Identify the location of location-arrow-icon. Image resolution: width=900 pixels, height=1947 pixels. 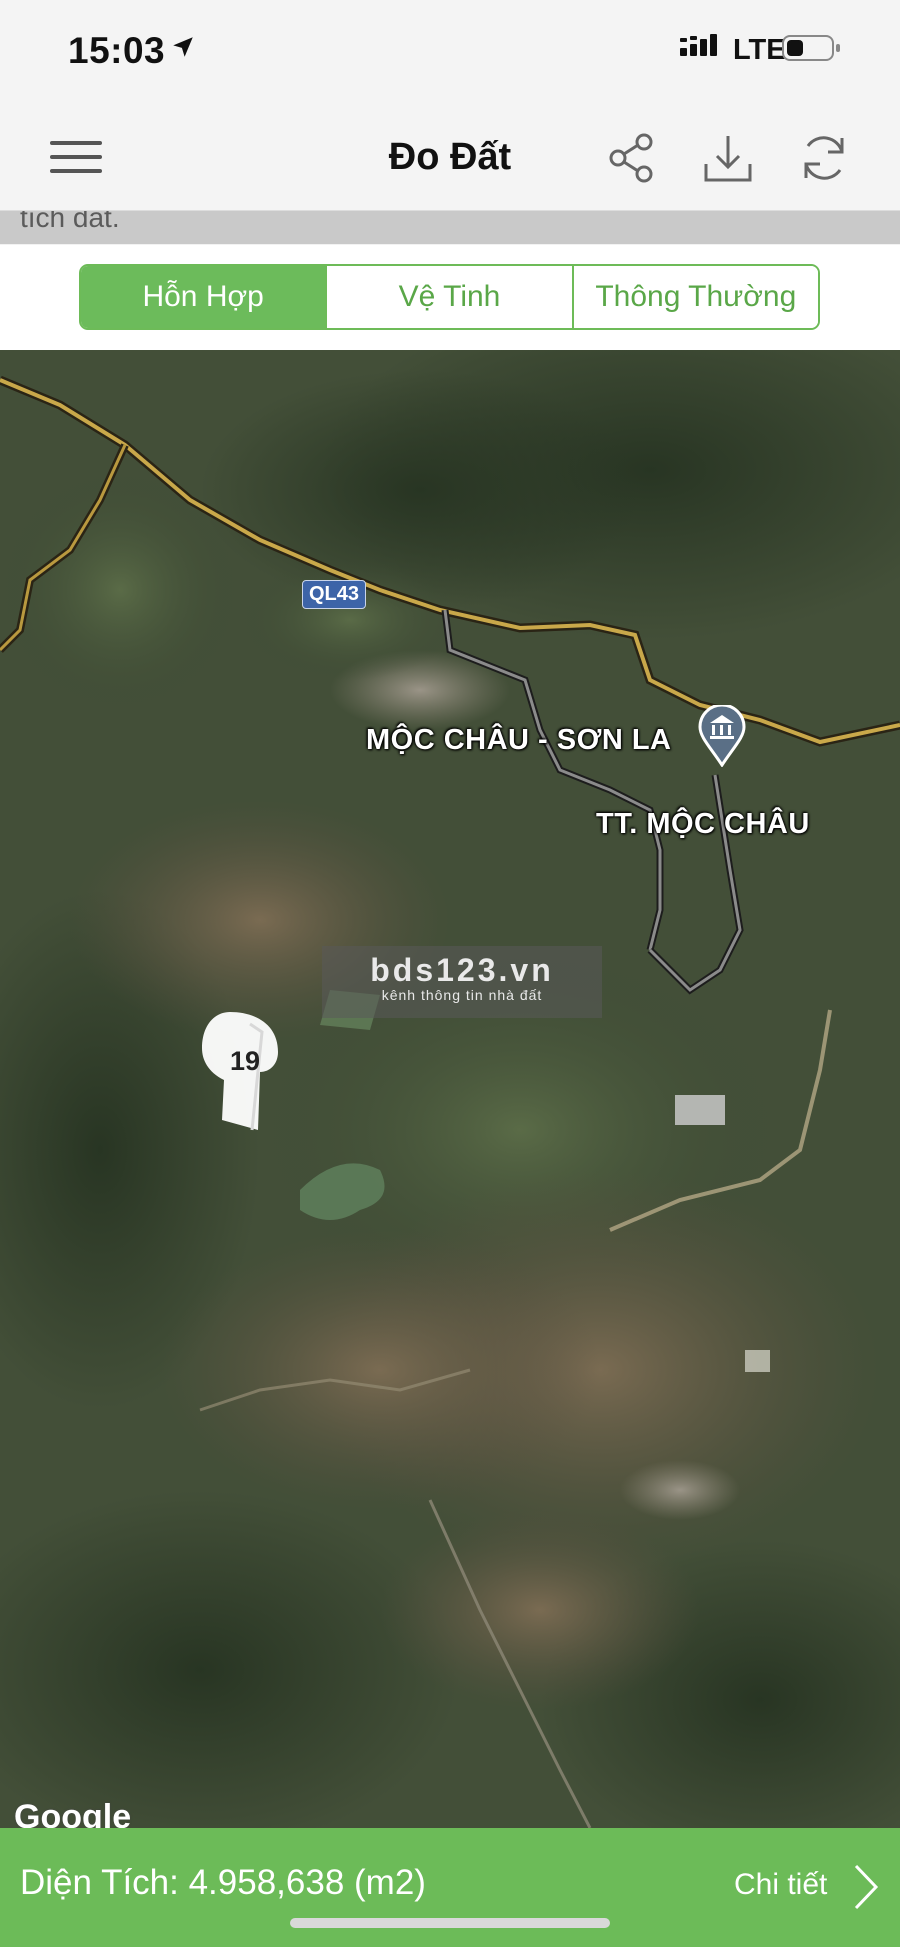
(183, 47).